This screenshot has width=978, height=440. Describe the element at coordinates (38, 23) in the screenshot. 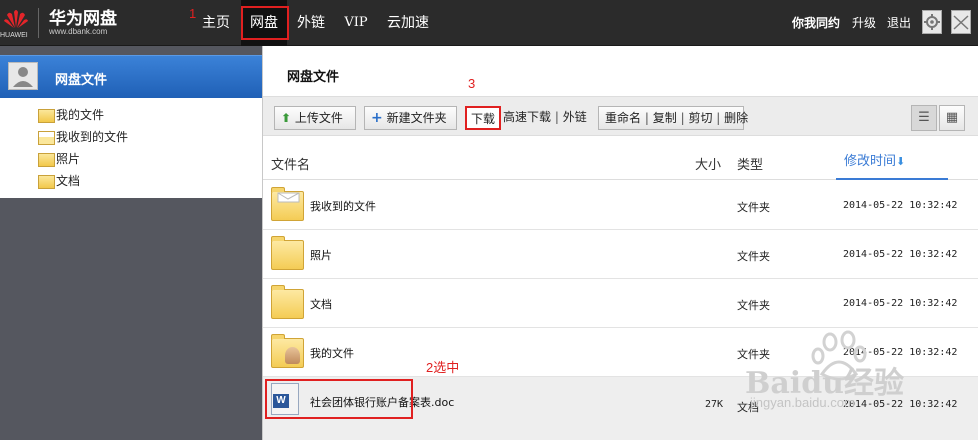

I see `logo-divider` at that location.